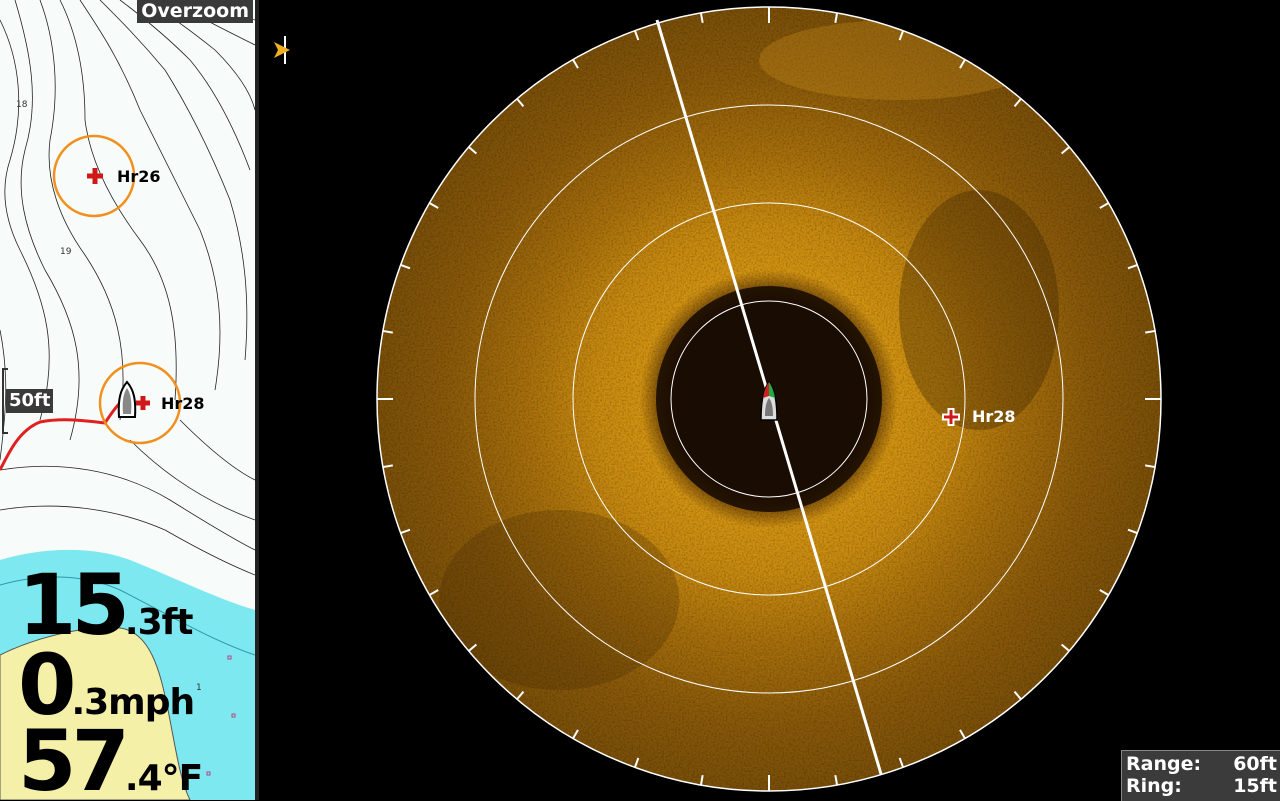 The image size is (1280, 801). I want to click on temperature-value: 57, so click(74, 756).